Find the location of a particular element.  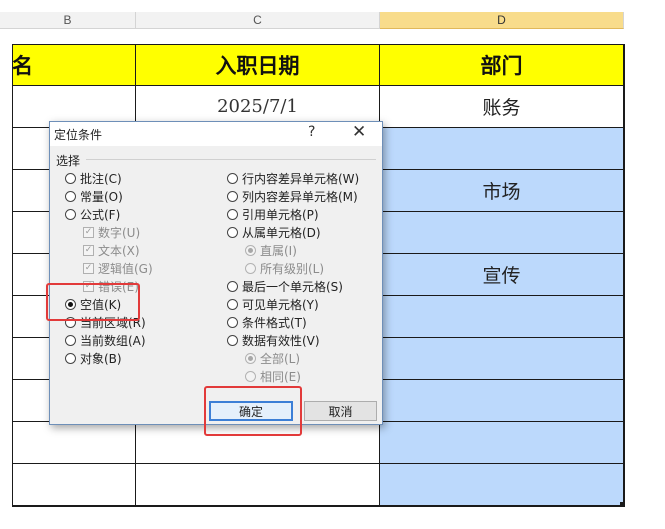

left-option-3: 公式(F) is located at coordinates (92, 214).